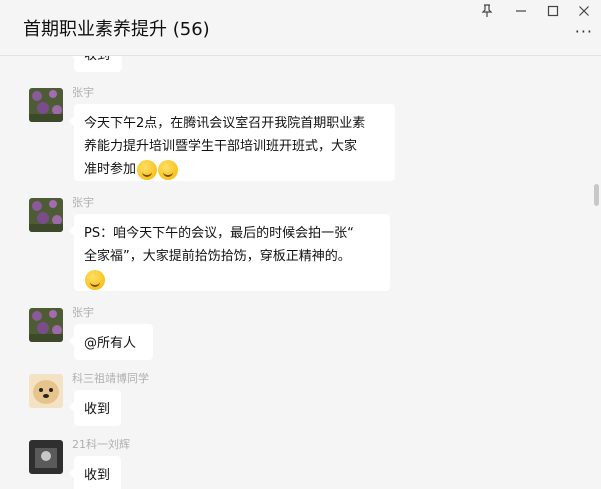  What do you see at coordinates (95, 279) in the screenshot?
I see `grinning-face-icon` at bounding box center [95, 279].